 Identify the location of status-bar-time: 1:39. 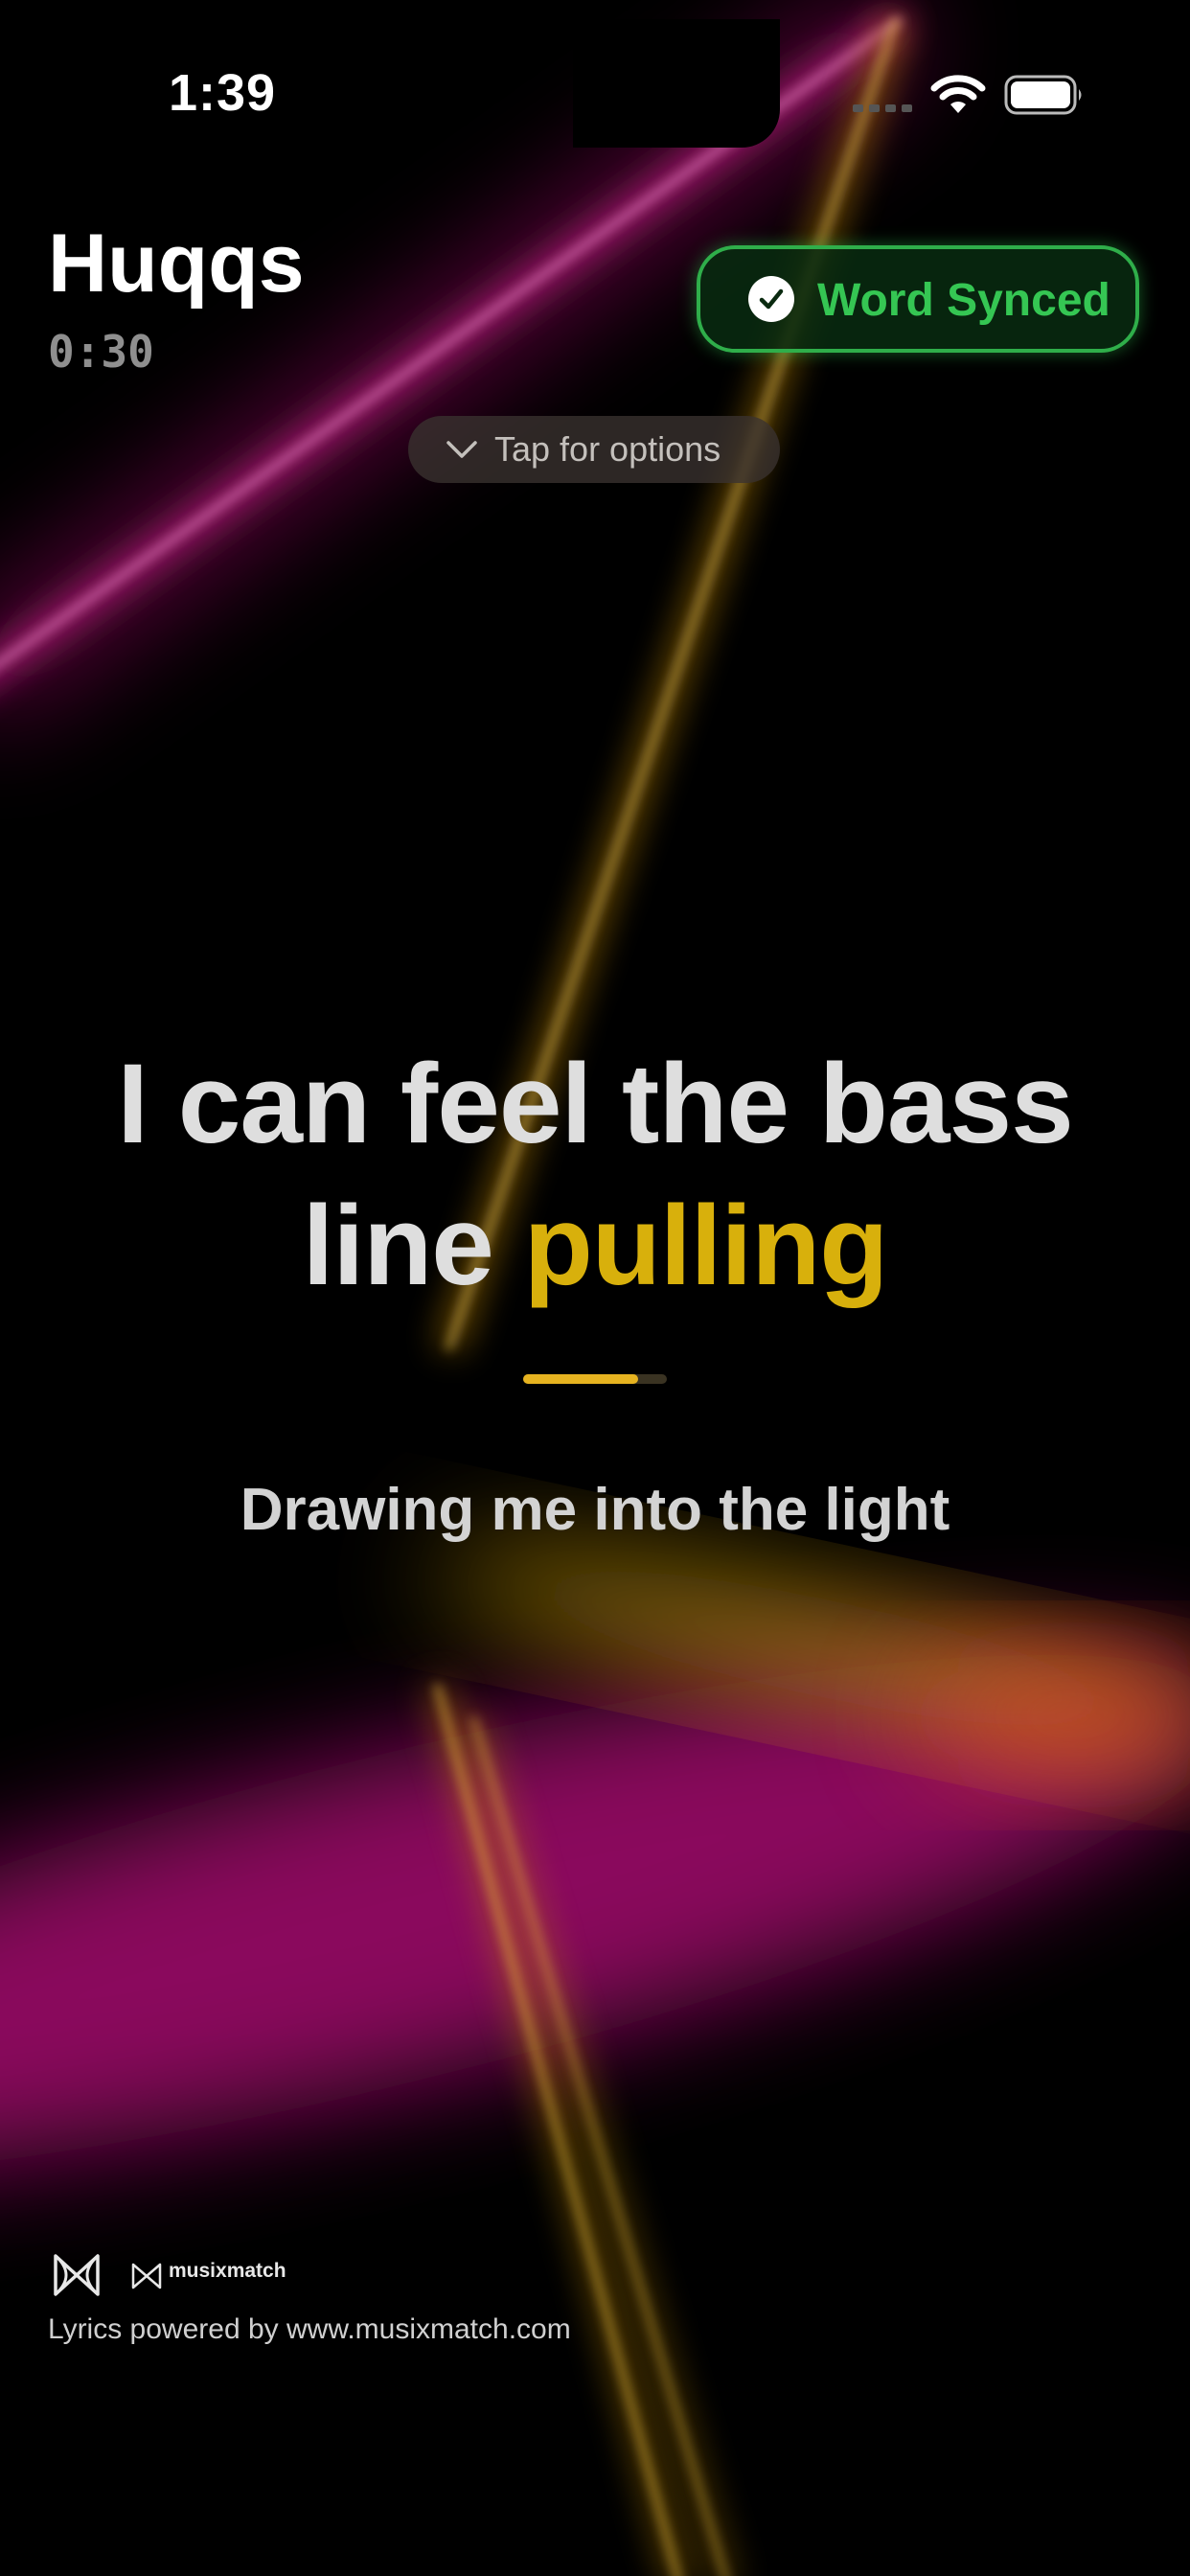
(223, 93).